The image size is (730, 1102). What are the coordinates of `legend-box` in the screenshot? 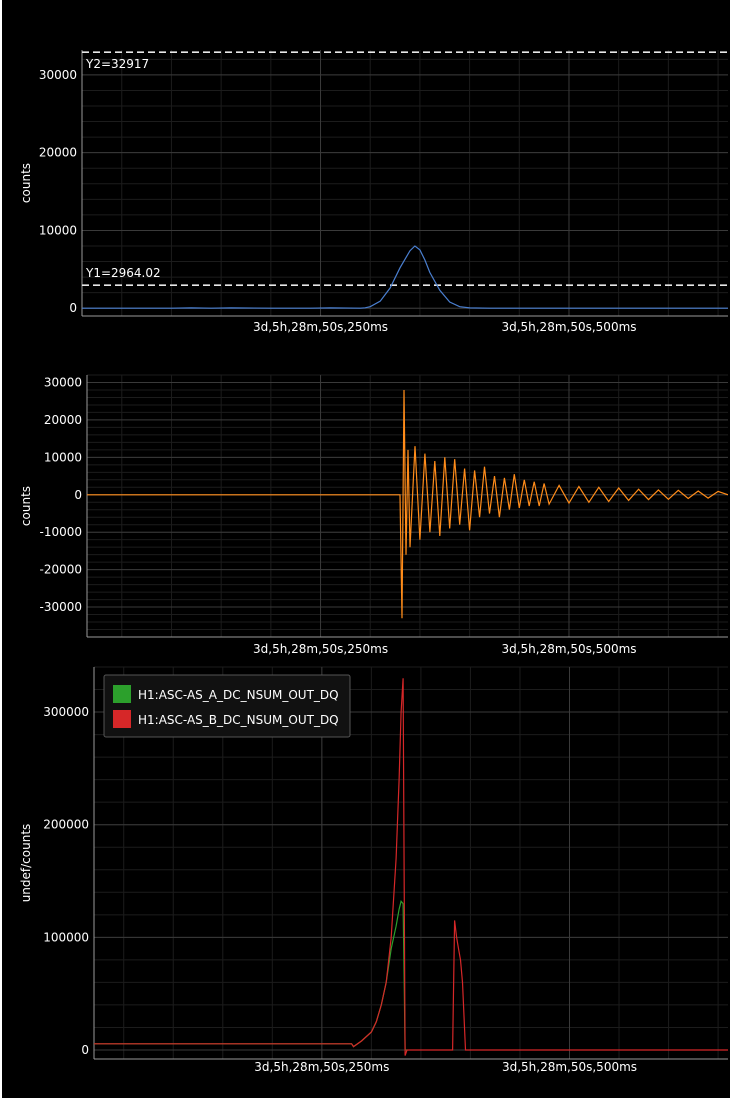 It's located at (227, 706).